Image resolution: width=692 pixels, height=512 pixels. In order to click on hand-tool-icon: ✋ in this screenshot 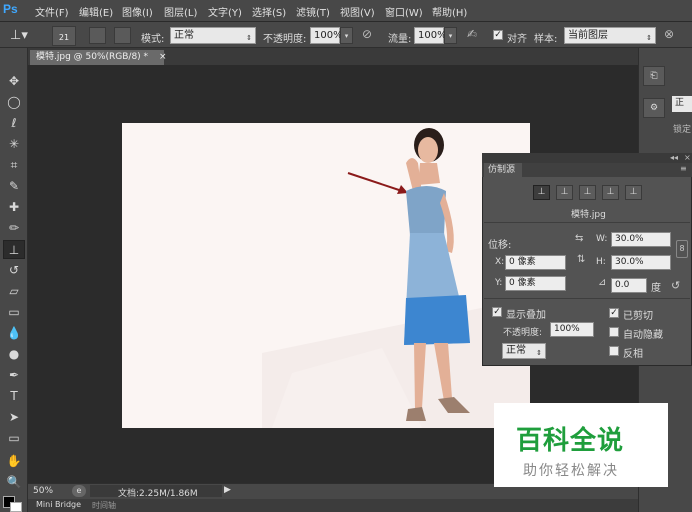, I will do `click(14, 461)`.